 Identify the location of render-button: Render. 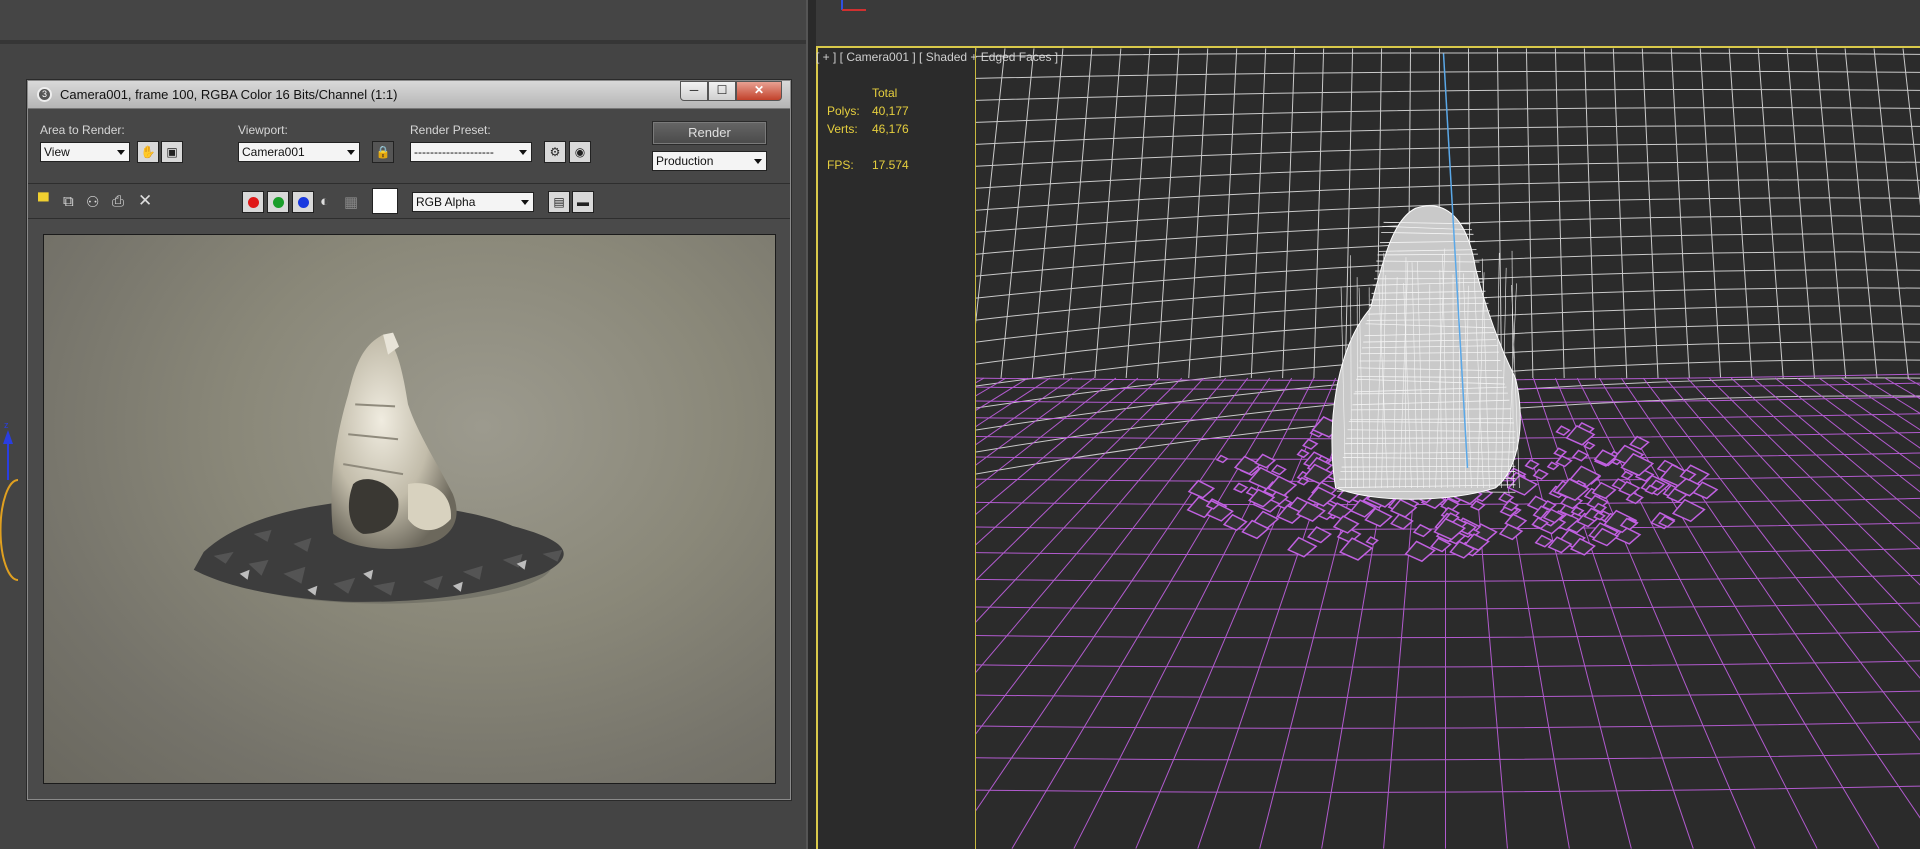
(709, 133).